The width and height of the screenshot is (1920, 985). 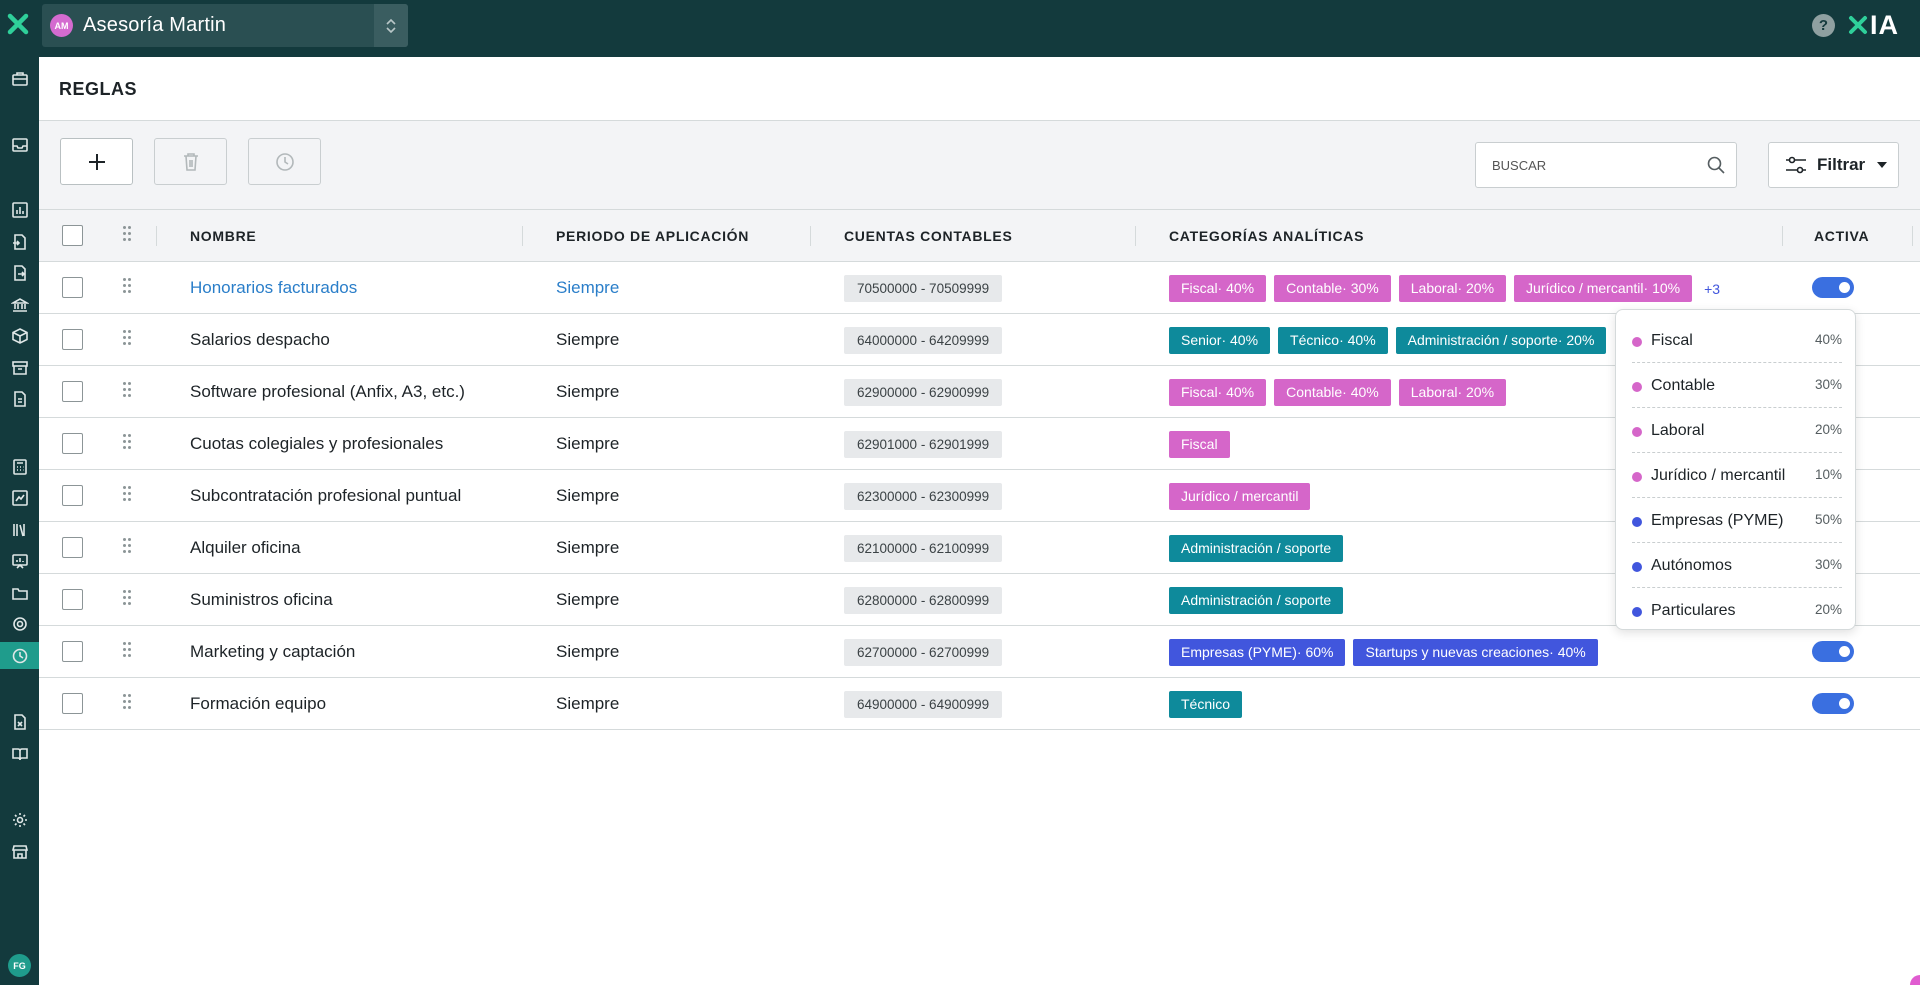 What do you see at coordinates (19, 965) in the screenshot?
I see `user-avatar: FG` at bounding box center [19, 965].